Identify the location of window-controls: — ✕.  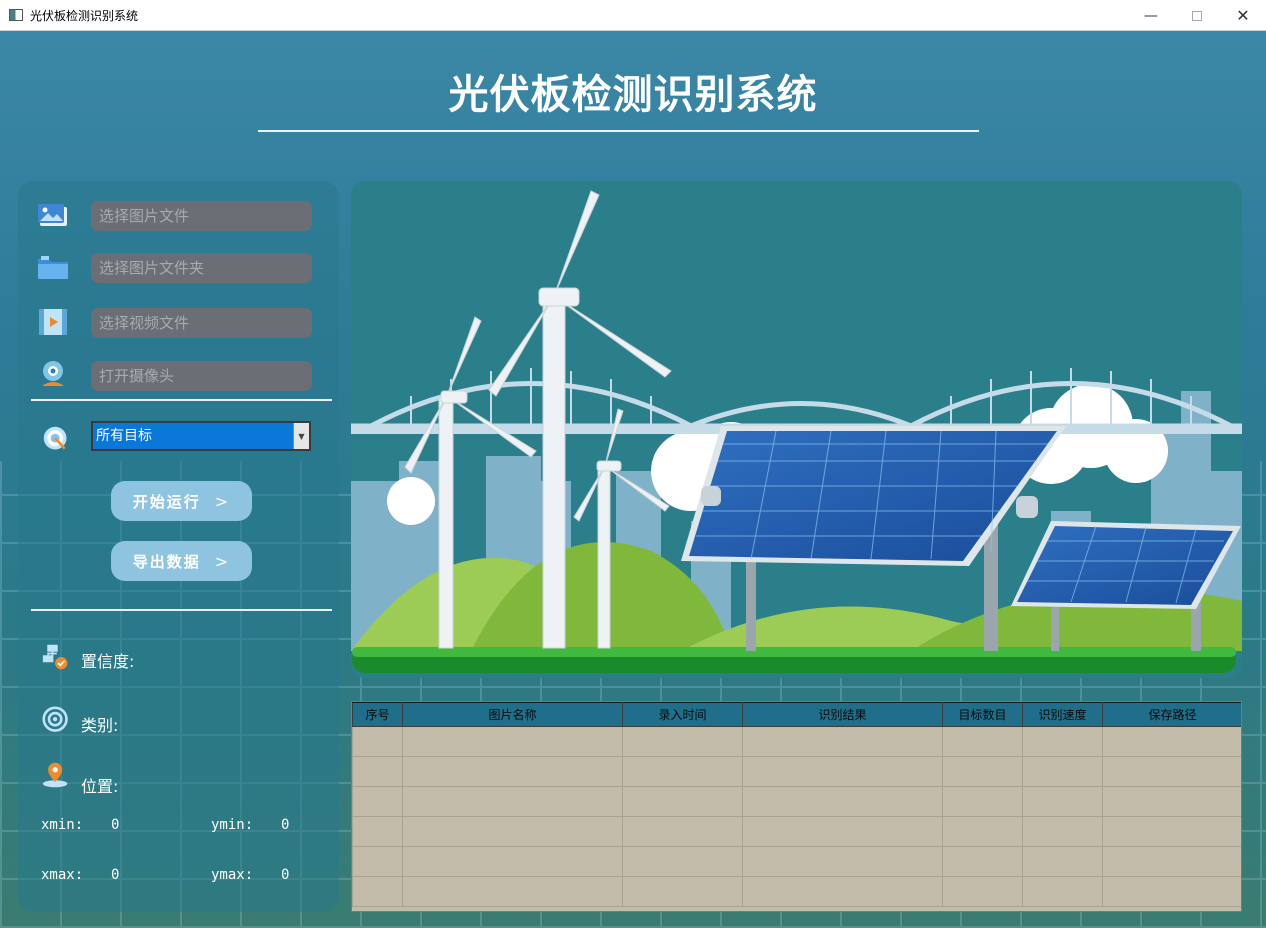
(1197, 15).